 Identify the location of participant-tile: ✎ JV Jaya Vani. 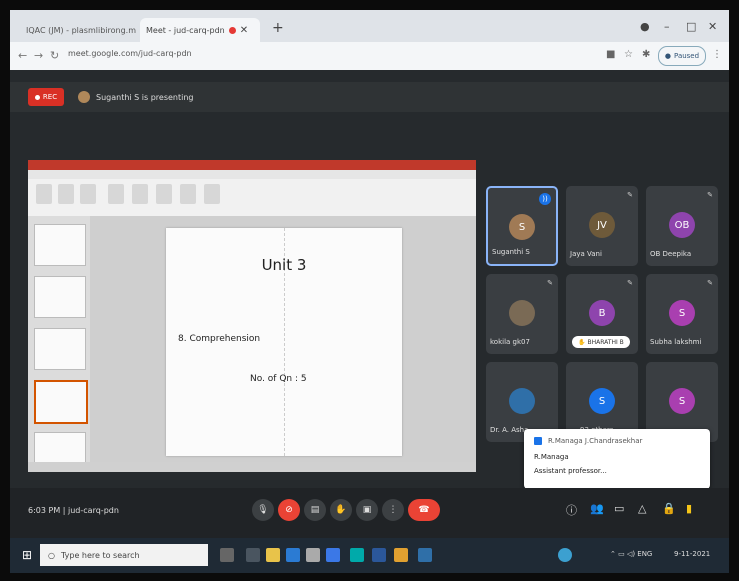
(602, 226).